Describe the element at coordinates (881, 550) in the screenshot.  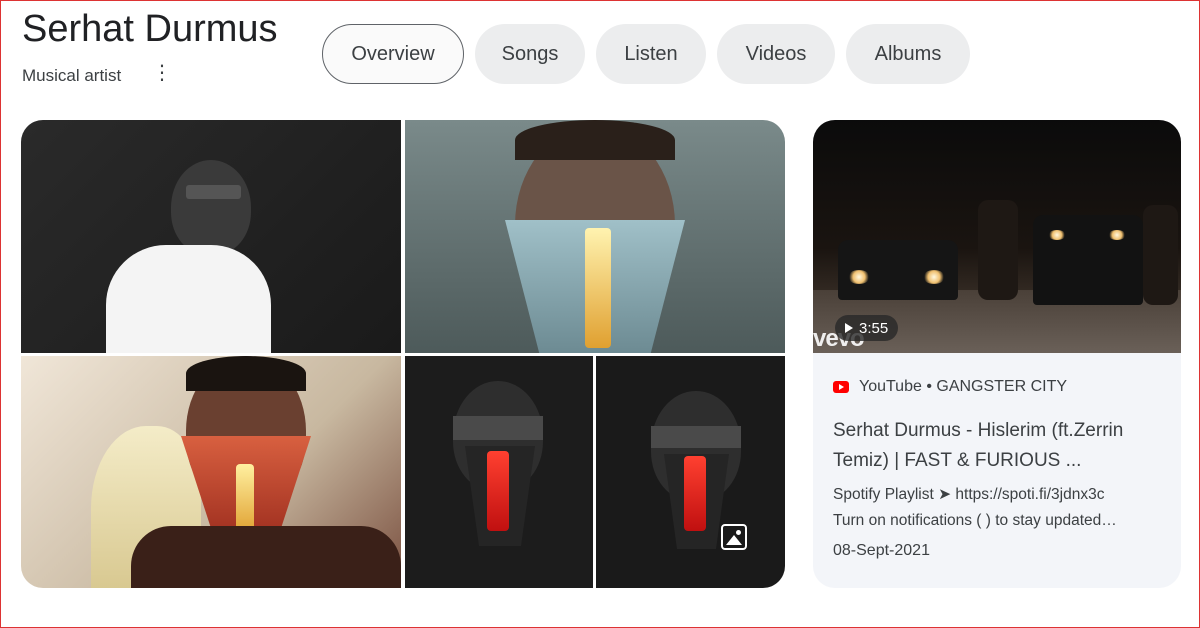
I see `video-date: 08-Sept-2021` at that location.